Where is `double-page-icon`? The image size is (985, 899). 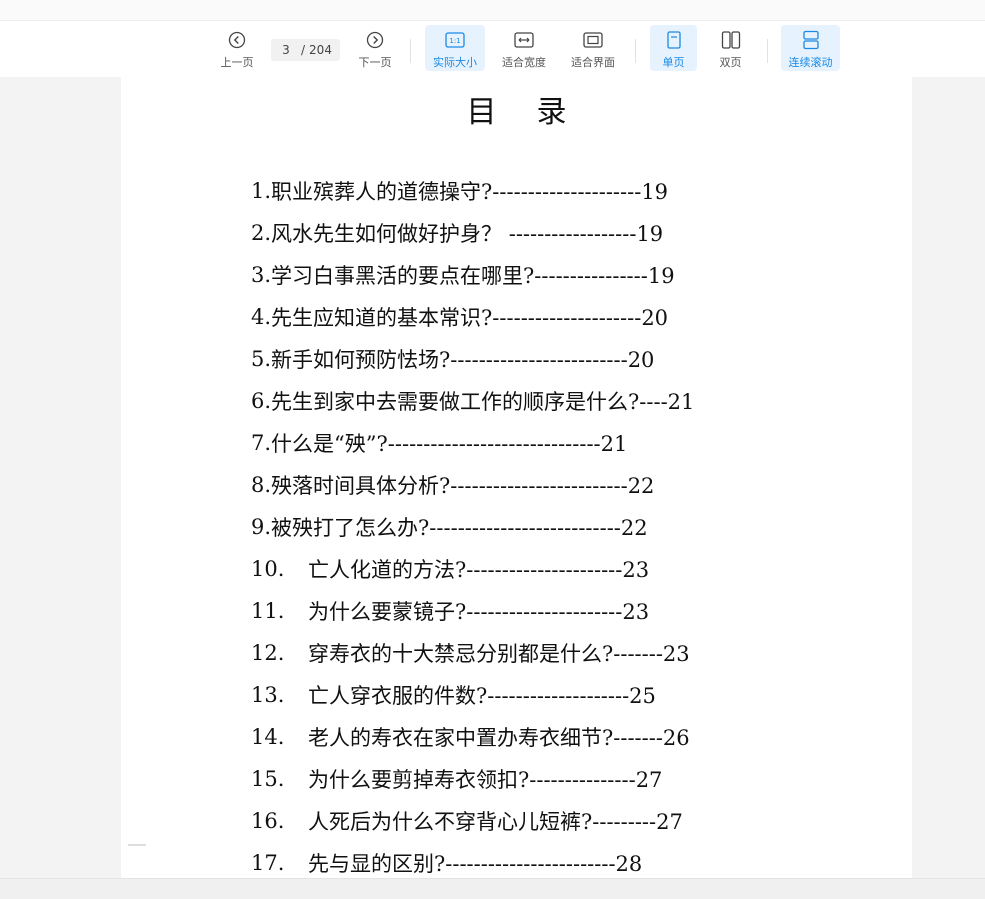 double-page-icon is located at coordinates (731, 40).